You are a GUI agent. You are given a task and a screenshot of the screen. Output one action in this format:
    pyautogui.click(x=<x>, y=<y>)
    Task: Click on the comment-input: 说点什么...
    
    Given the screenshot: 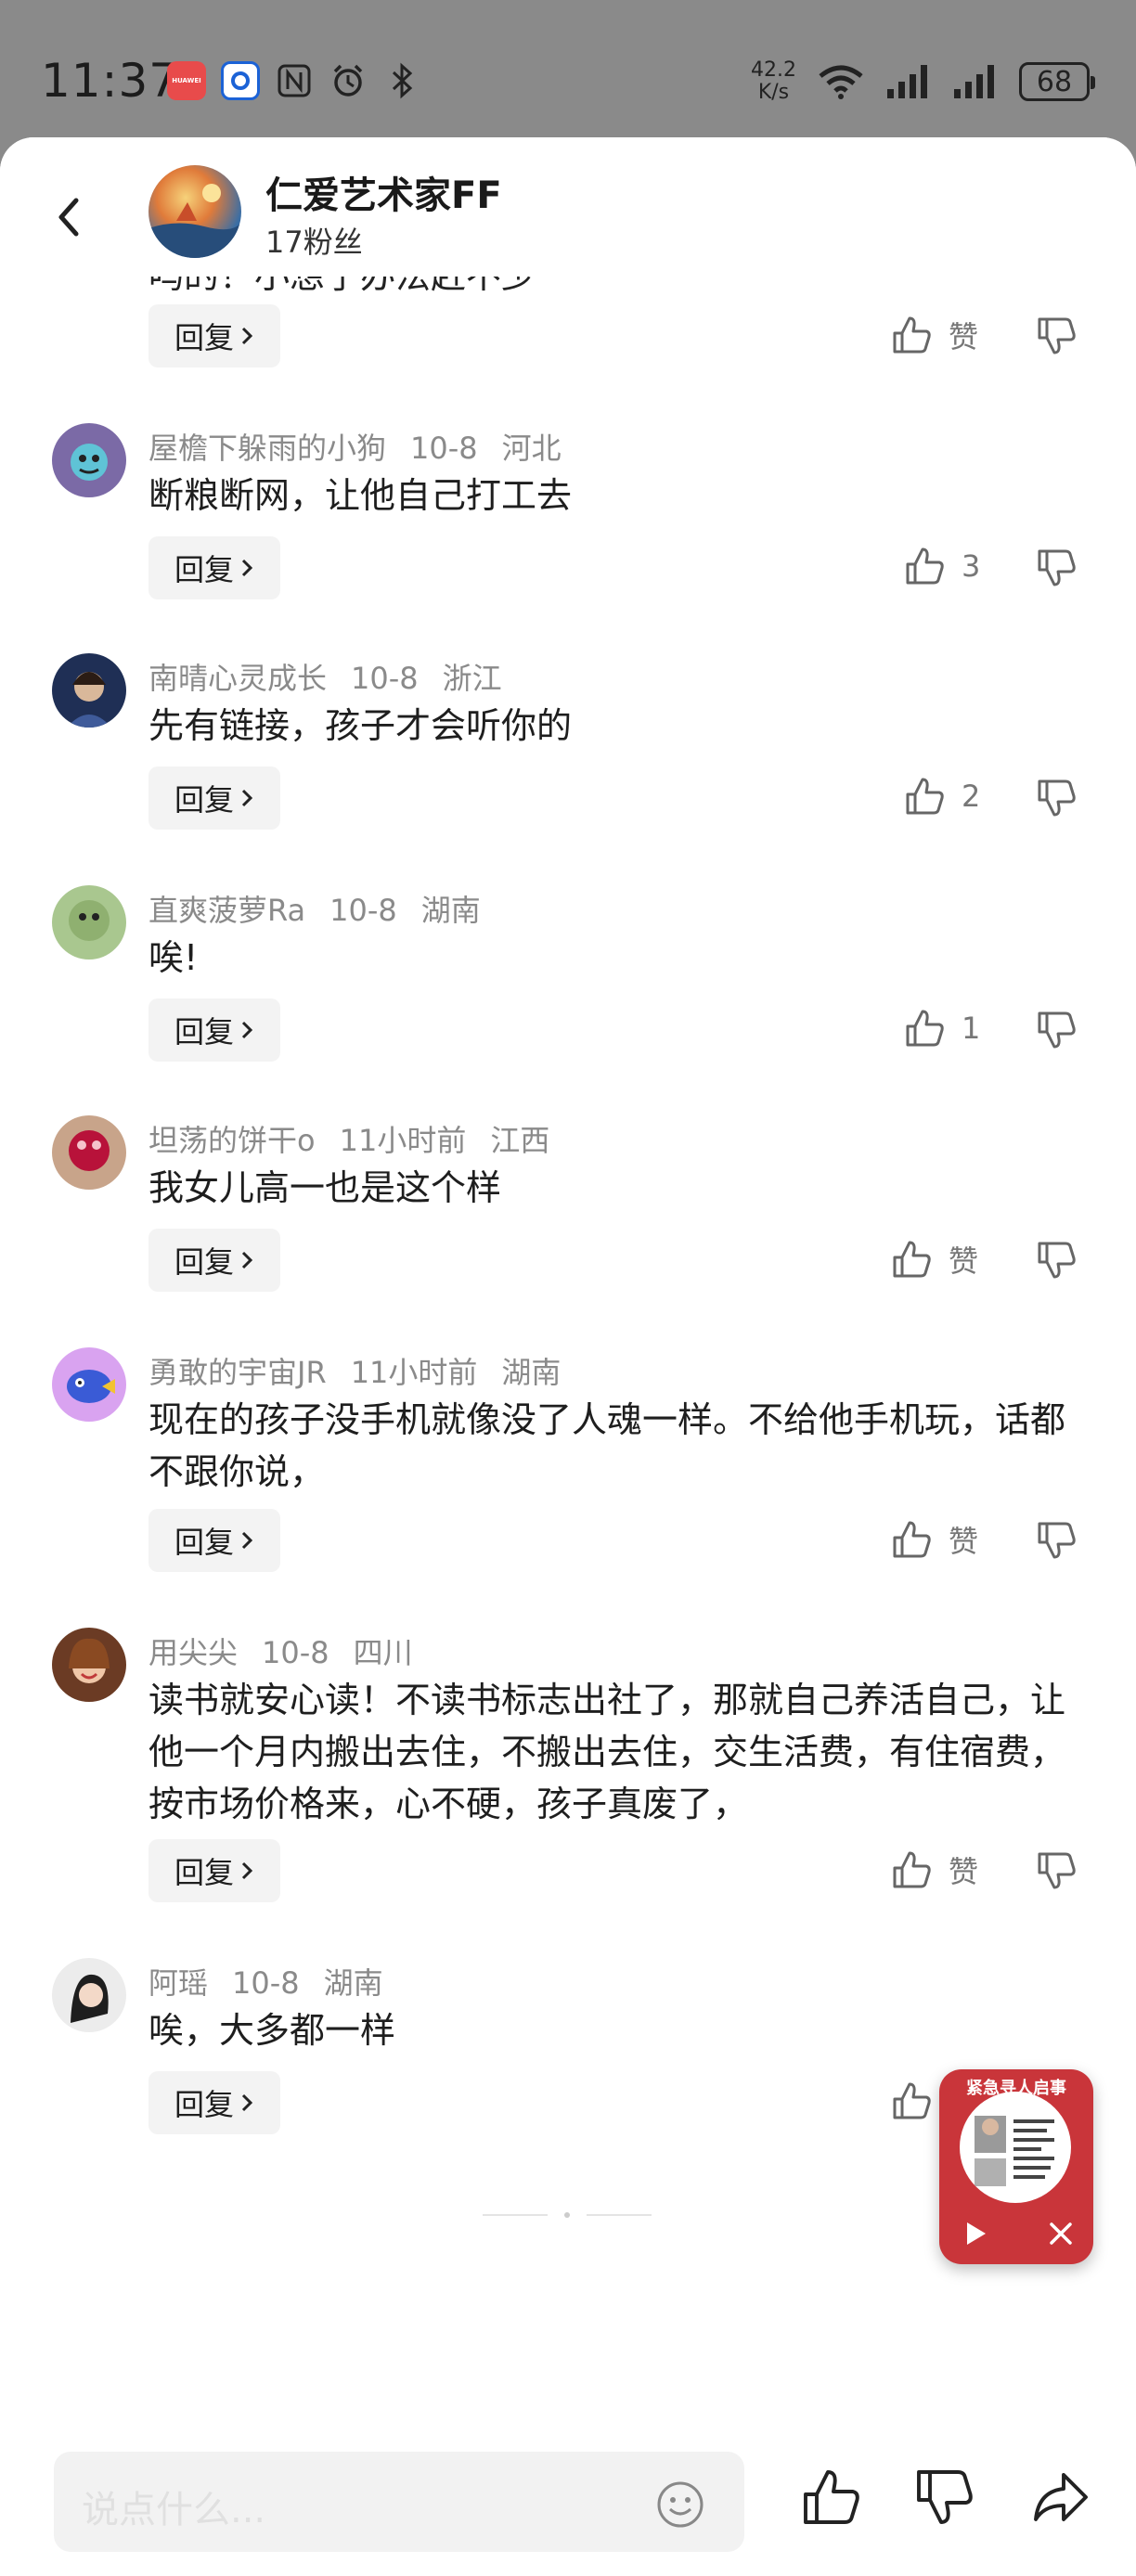 What is the action you would take?
    pyautogui.click(x=399, y=2502)
    